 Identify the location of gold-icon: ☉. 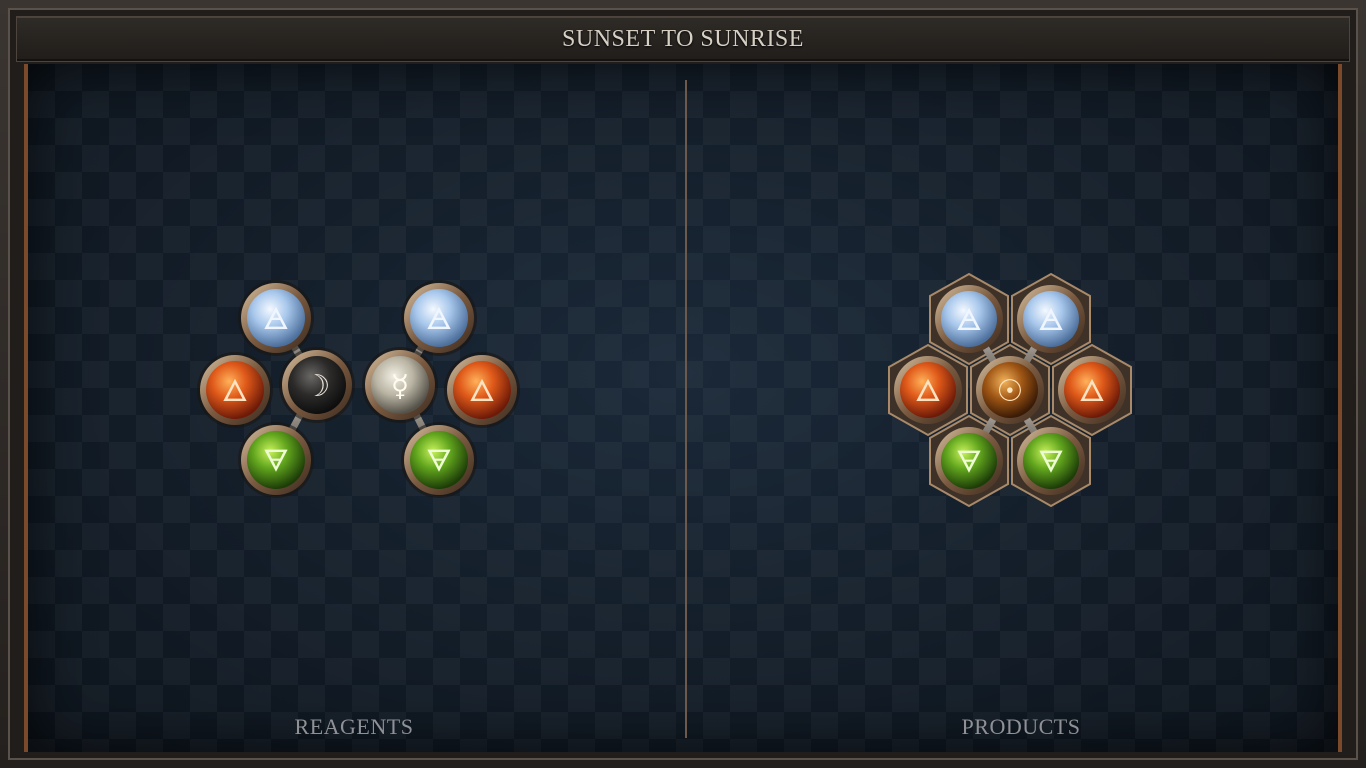
(1010, 391).